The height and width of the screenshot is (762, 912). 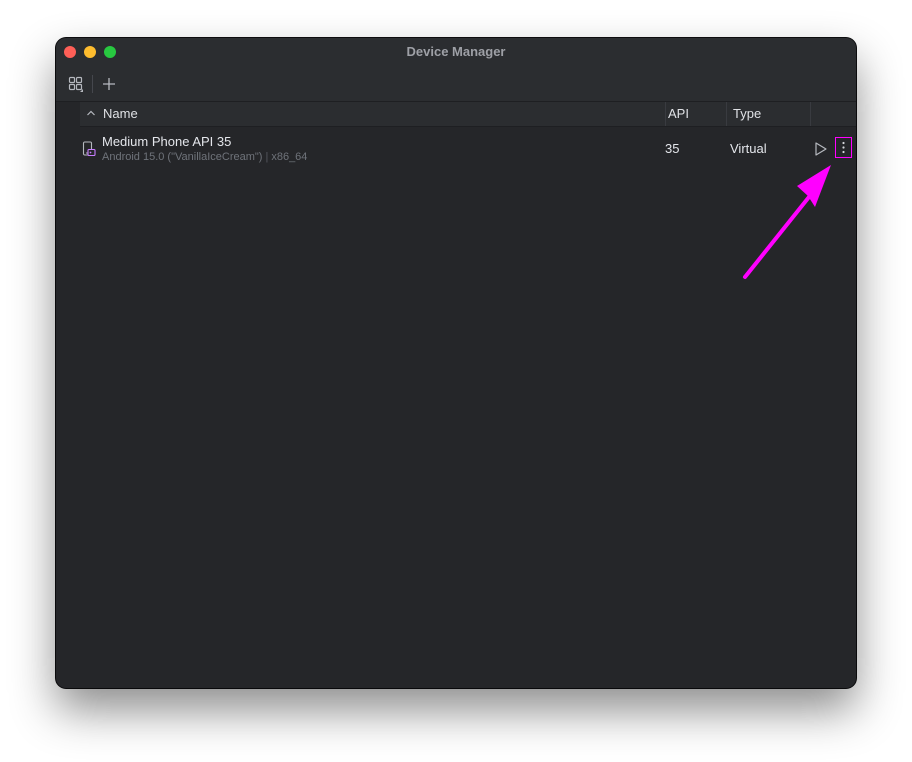 I want to click on device-api-level: 35, so click(x=672, y=148).